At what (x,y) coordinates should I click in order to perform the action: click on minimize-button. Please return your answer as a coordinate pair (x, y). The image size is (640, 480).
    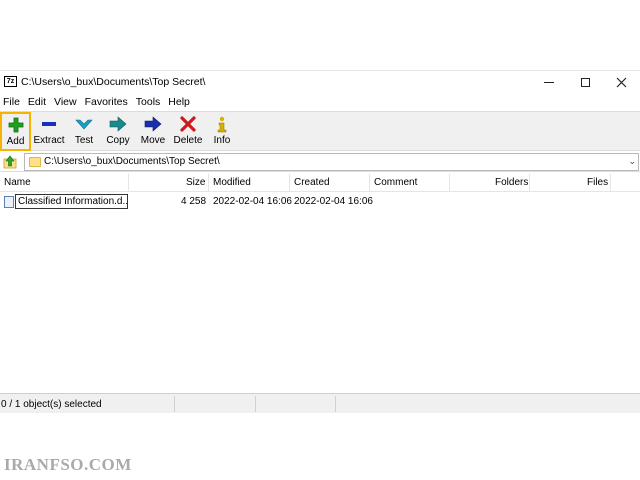
    Looking at the image, I should click on (549, 82).